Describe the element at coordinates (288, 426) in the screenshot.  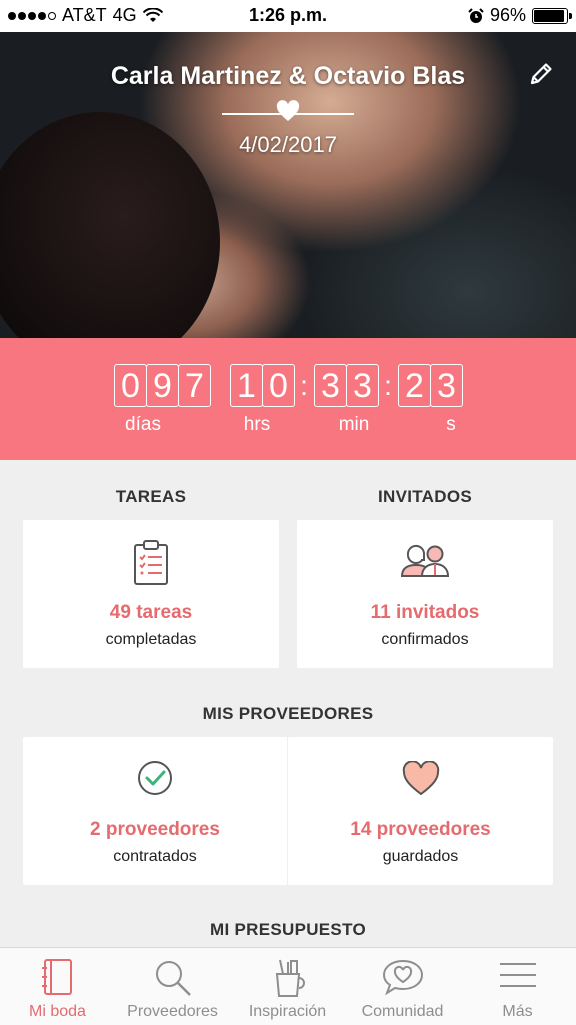
I see `countdown-labels: días hrs min s` at that location.